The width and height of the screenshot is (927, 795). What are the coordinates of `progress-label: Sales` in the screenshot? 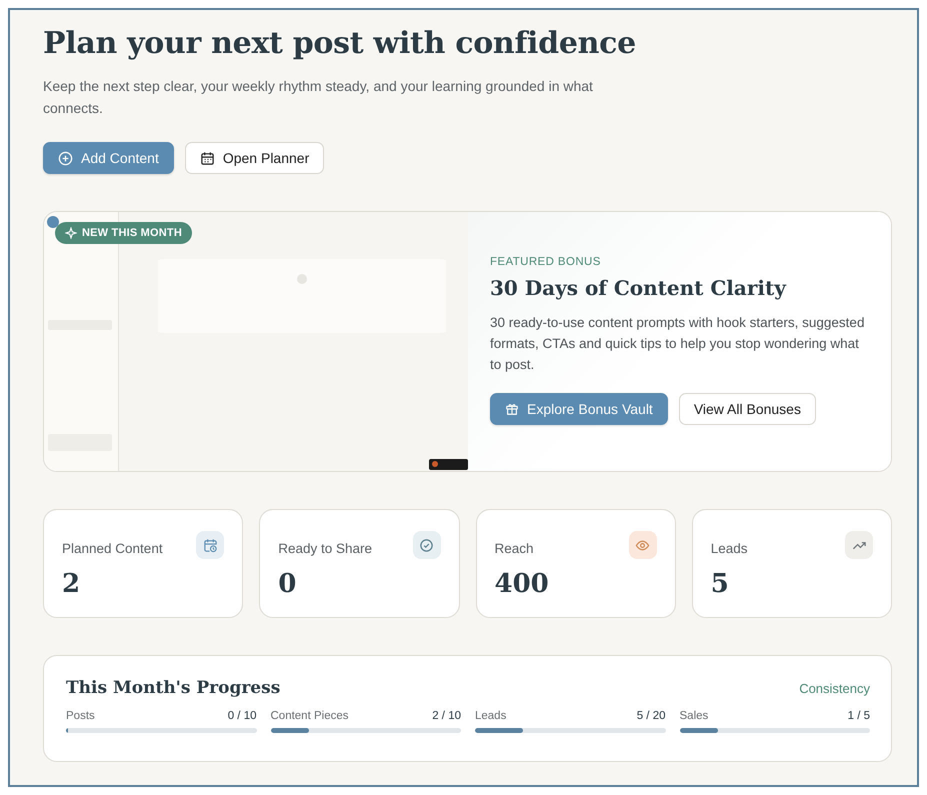 It's located at (694, 716).